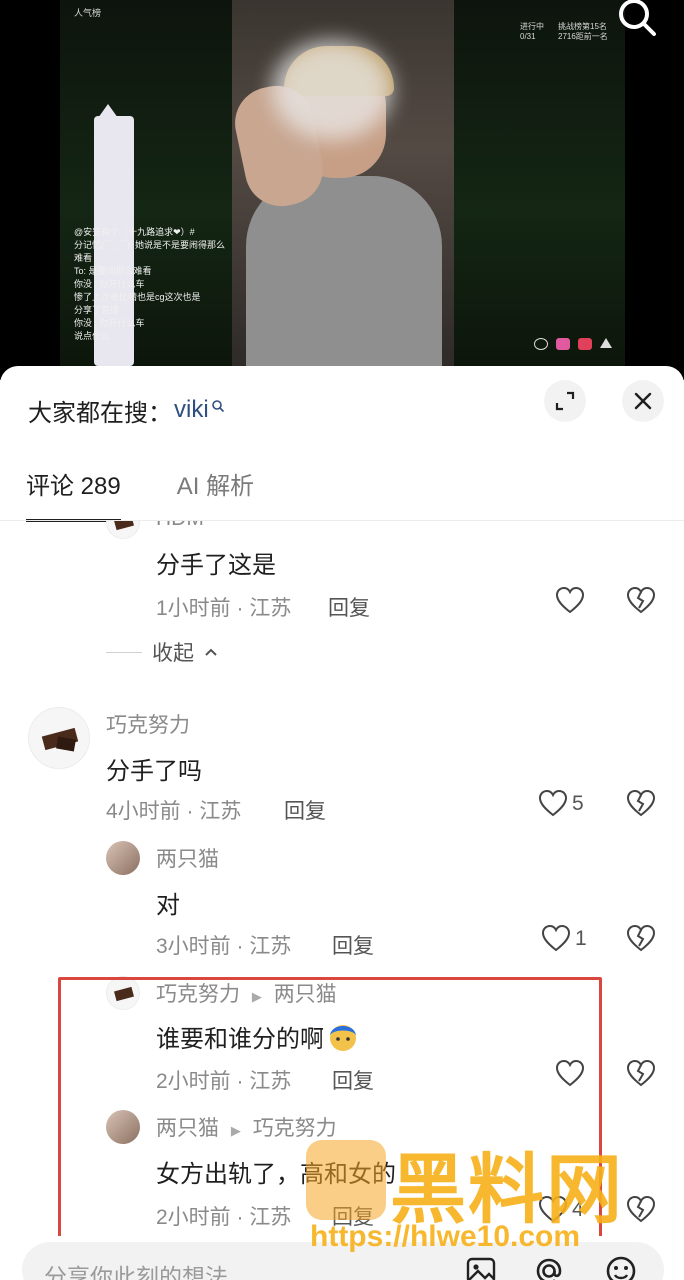 Image resolution: width=684 pixels, height=1280 pixels. What do you see at coordinates (137, 297) in the screenshot?
I see `chat-line: 惨了上次爸比晴也是cg这次也是` at bounding box center [137, 297].